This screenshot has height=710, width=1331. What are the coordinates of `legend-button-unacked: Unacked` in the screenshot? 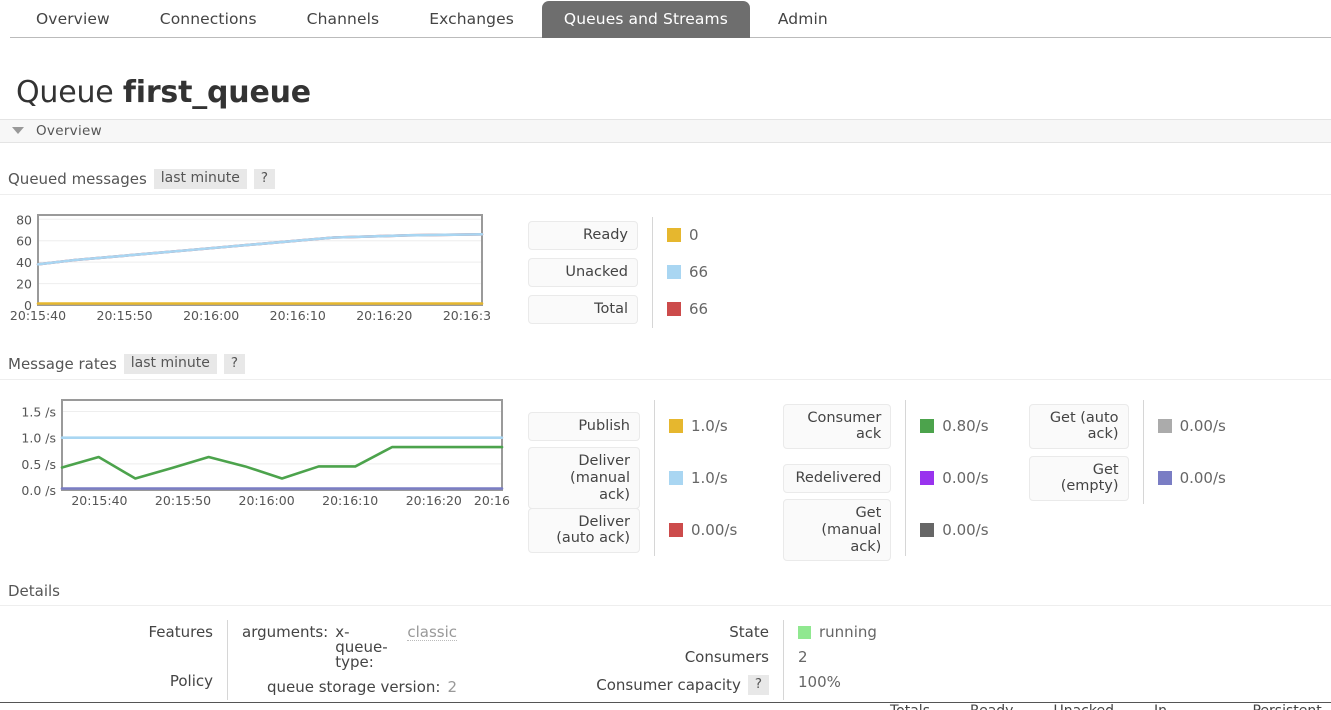 It's located at (583, 272).